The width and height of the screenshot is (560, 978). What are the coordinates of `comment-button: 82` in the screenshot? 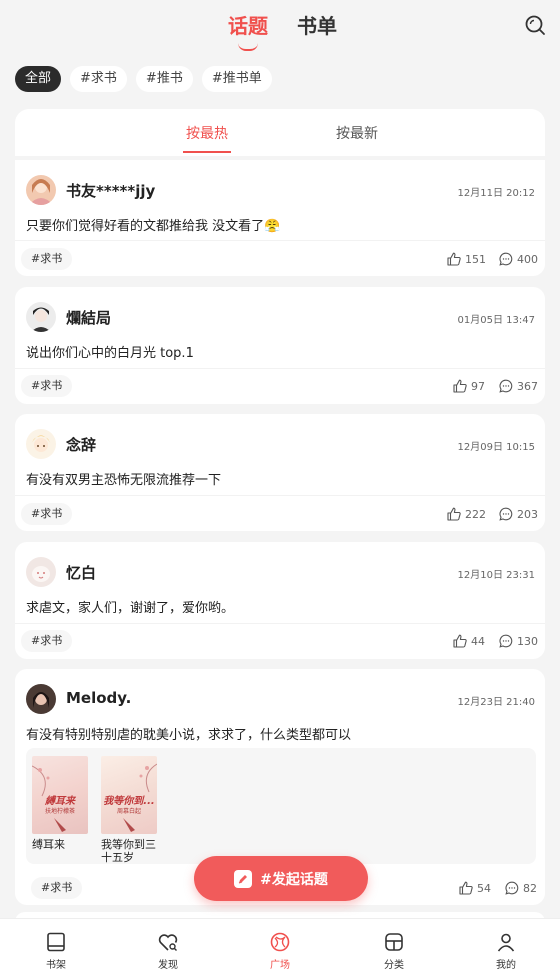 It's located at (521, 888).